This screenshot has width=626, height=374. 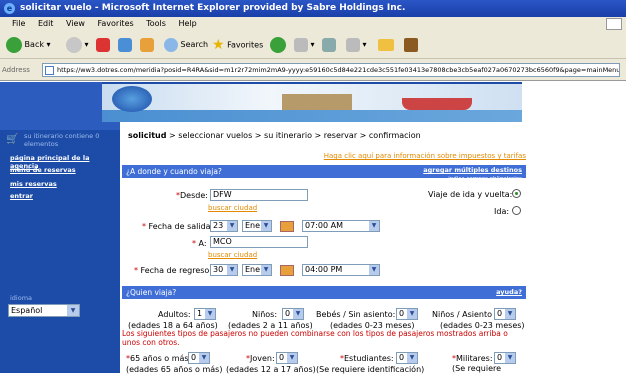 I want to click on forward-button: ▾, so click(x=77, y=45).